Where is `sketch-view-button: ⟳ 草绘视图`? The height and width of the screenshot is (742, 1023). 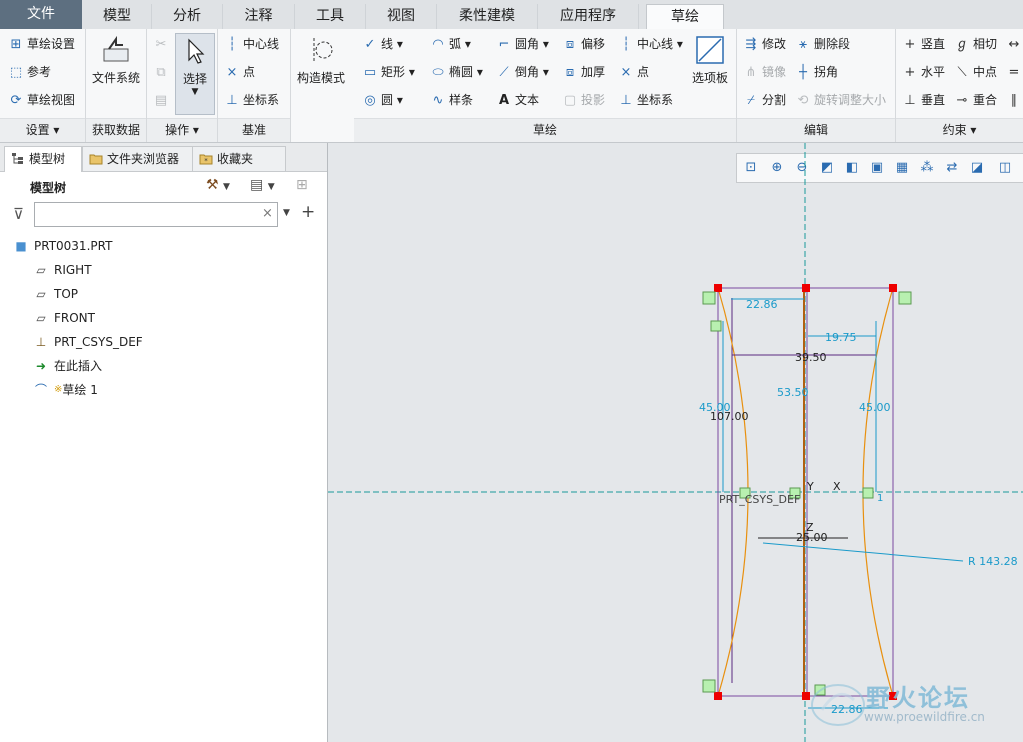 sketch-view-button: ⟳ 草绘视图 is located at coordinates (41, 100).